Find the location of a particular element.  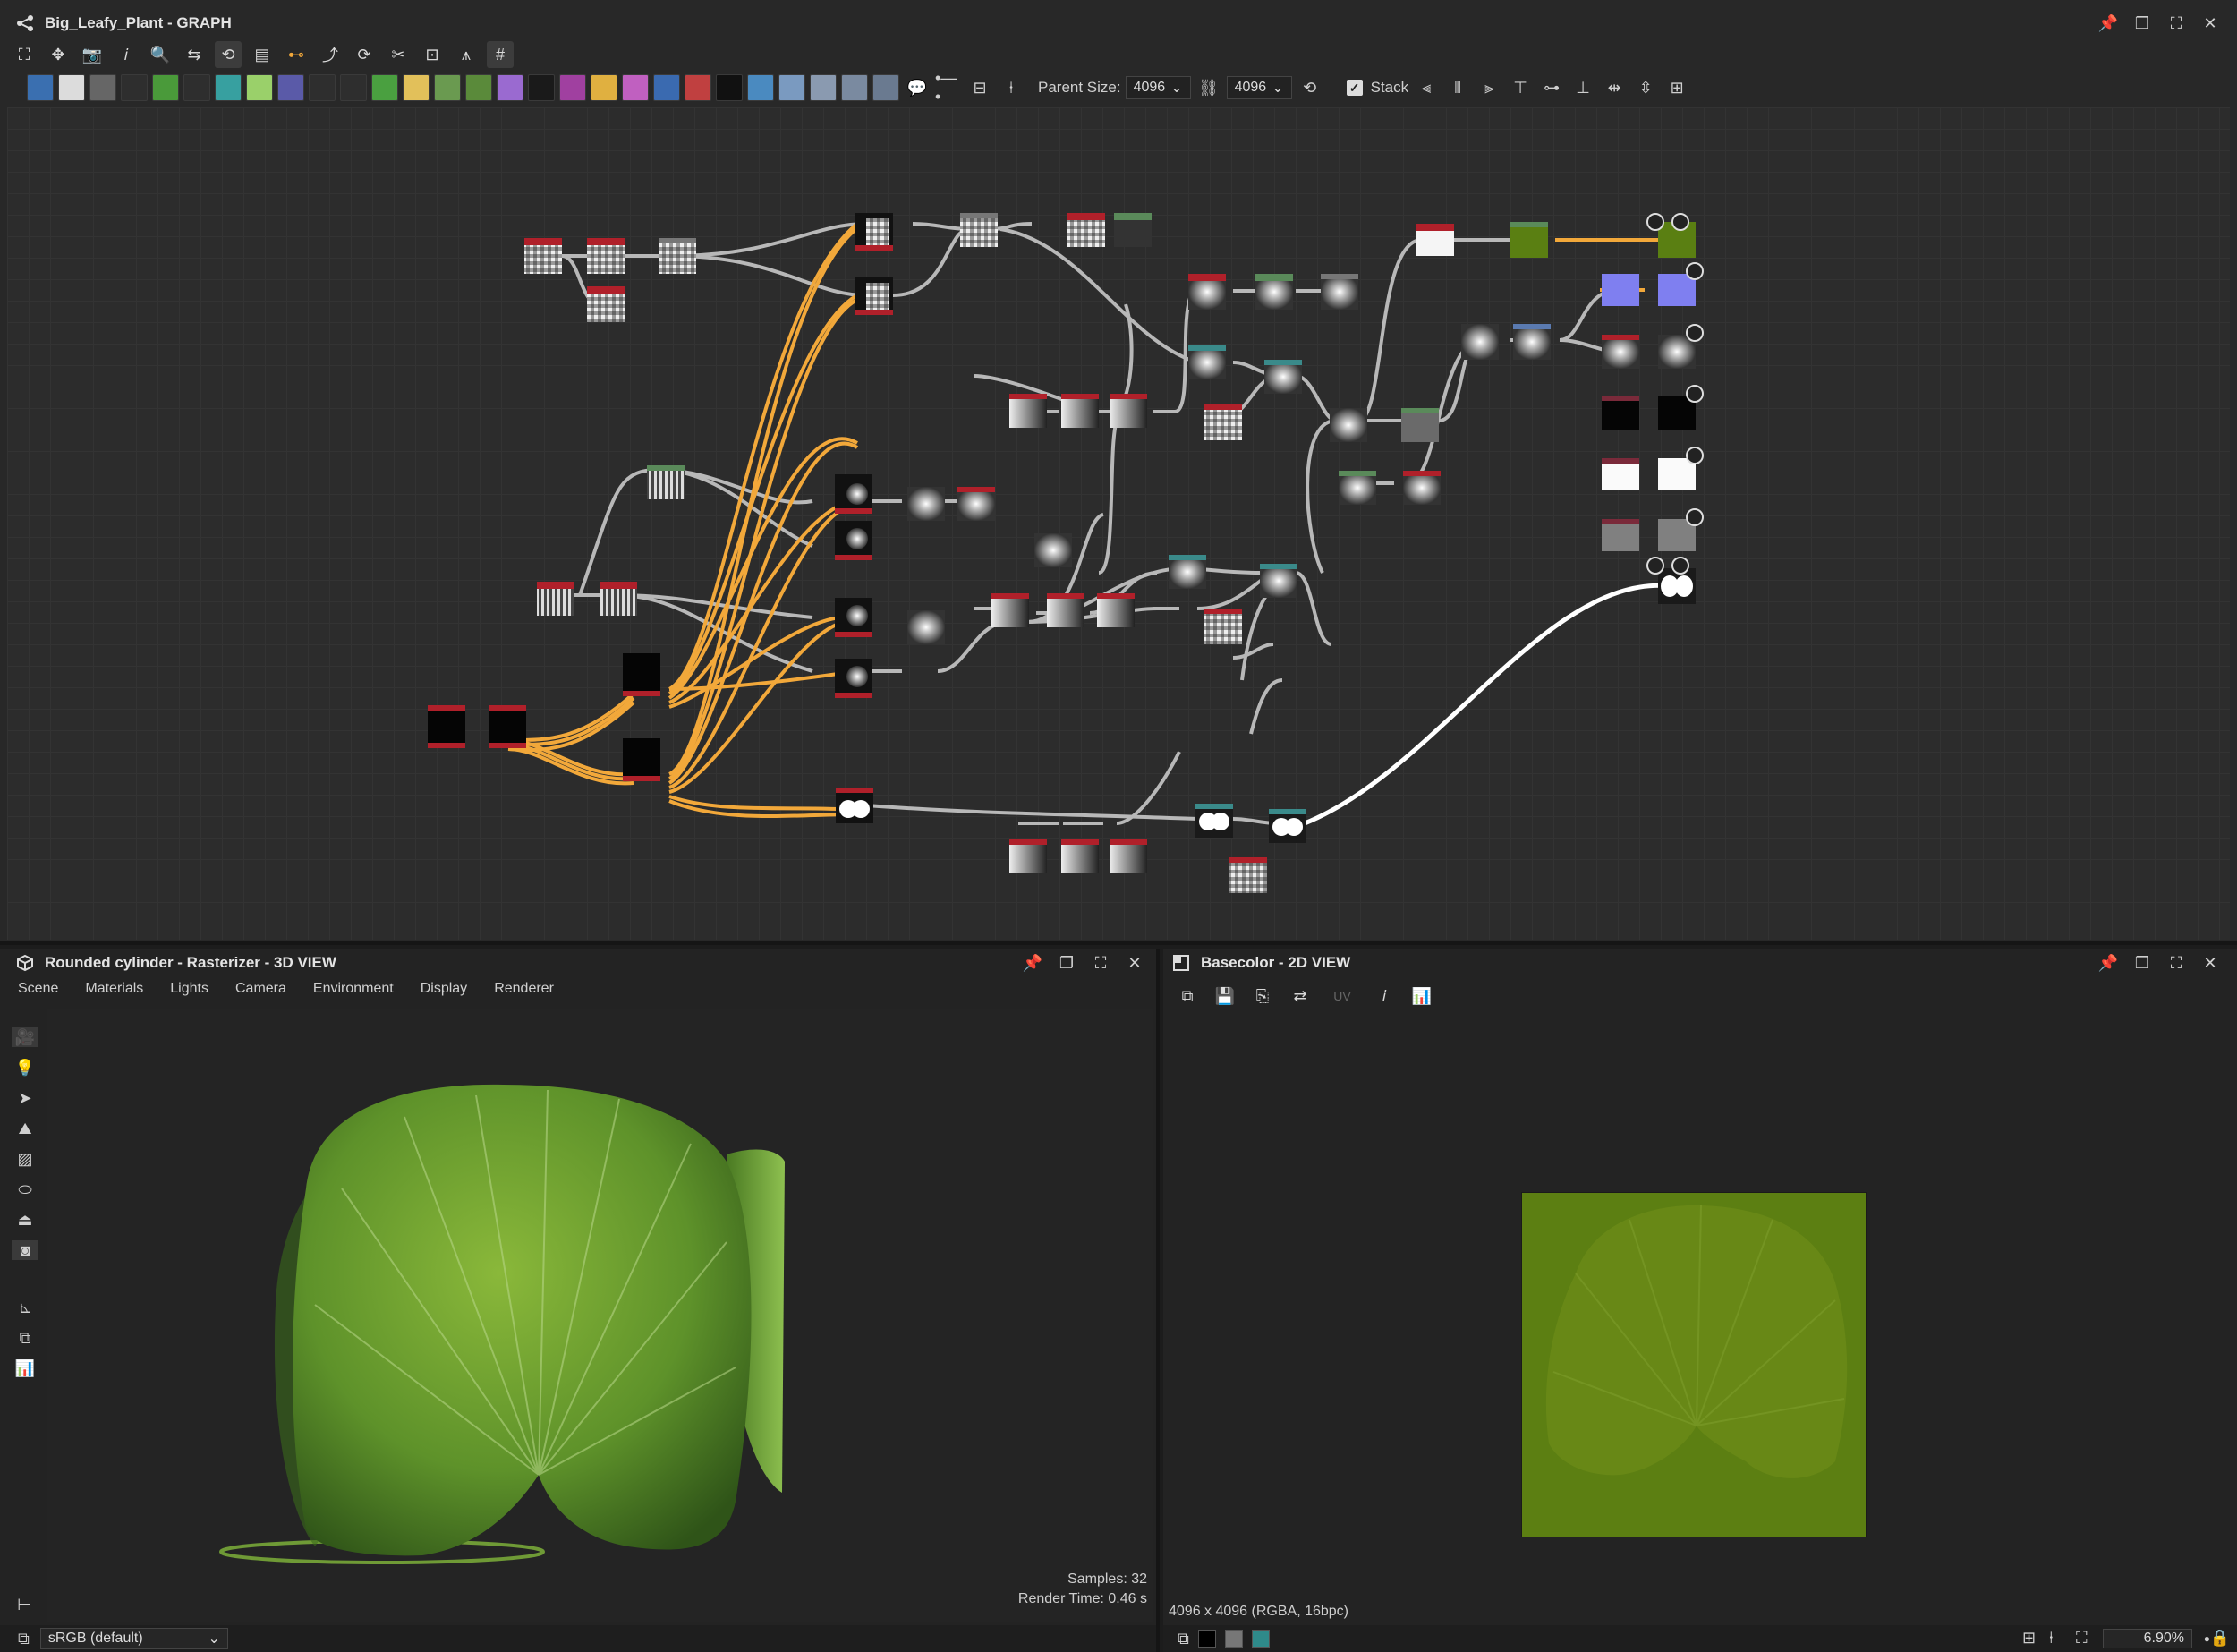

compare-icon: ⇄ is located at coordinates (1300, 996).